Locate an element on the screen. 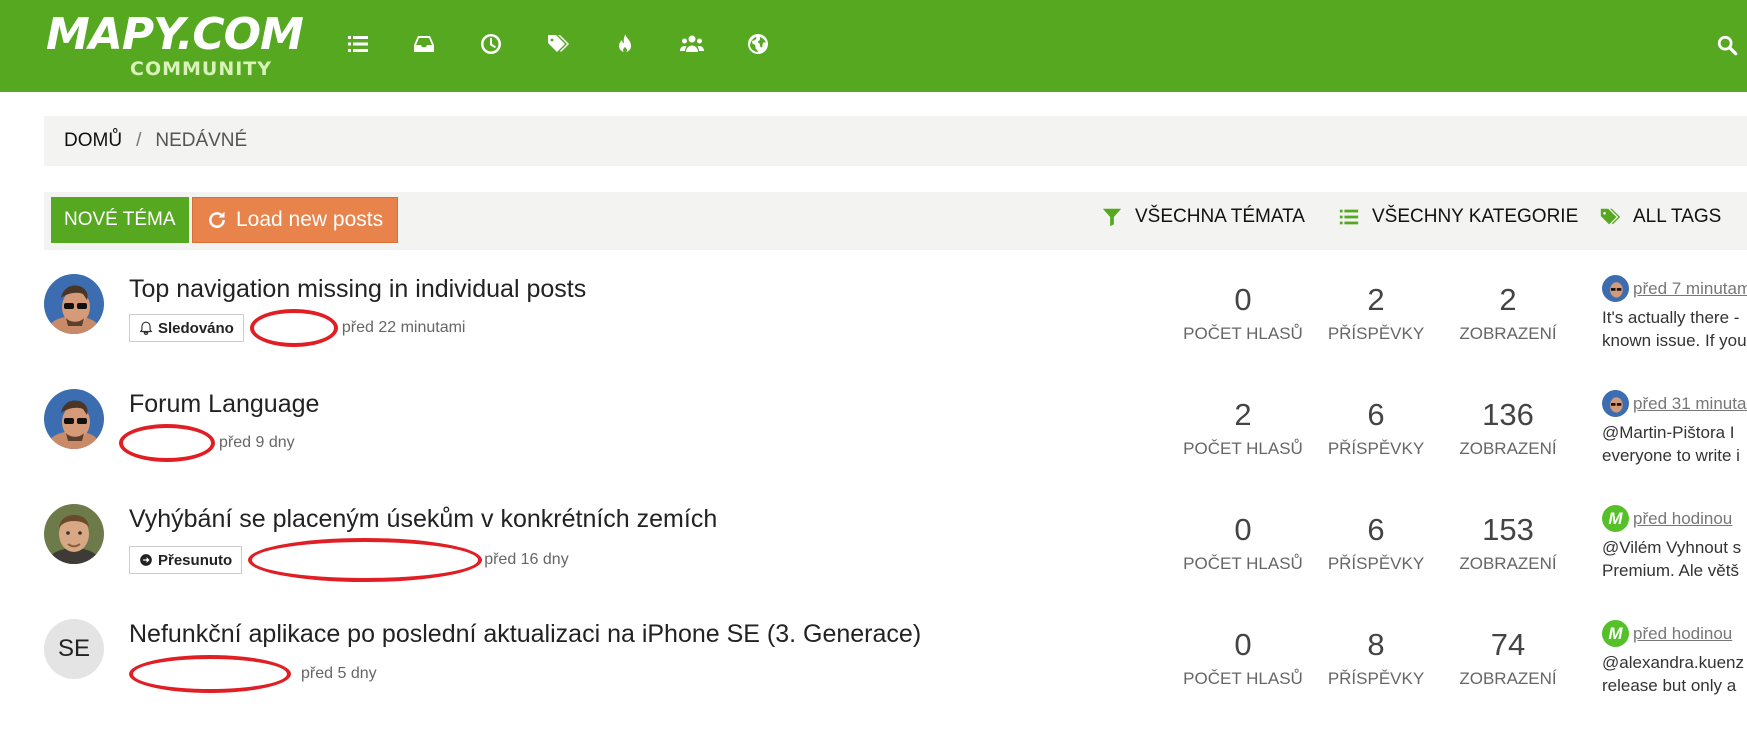 Image resolution: width=1747 pixels, height=732 pixels. last-reply-excerpt-2: Premium. Ale větš is located at coordinates (1670, 570).